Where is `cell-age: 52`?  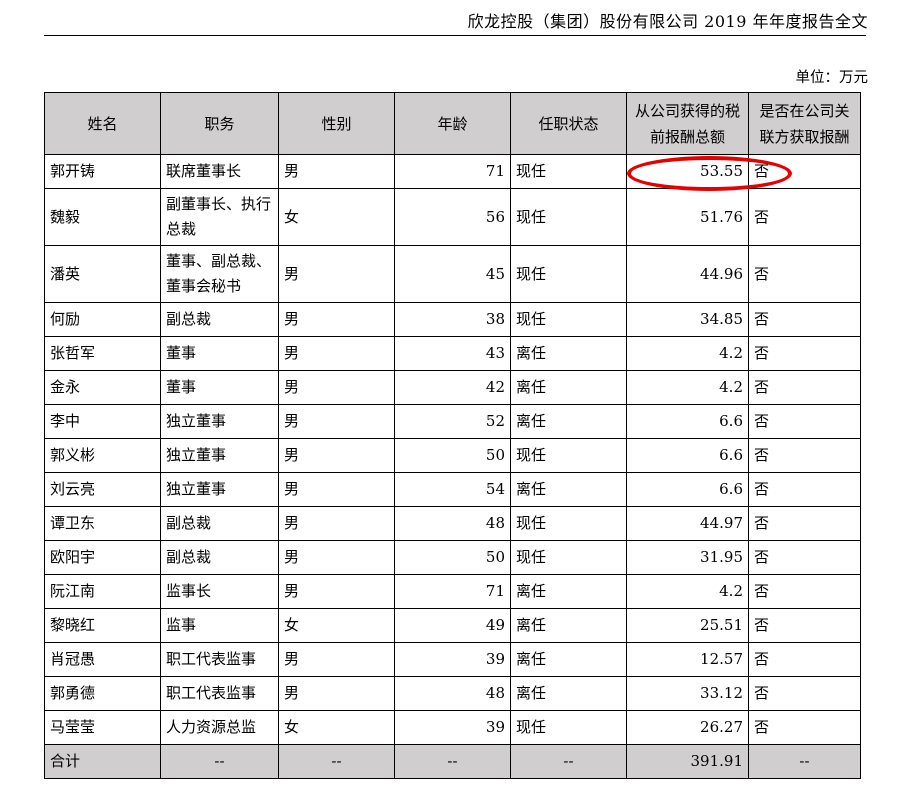
cell-age: 52 is located at coordinates (452, 421).